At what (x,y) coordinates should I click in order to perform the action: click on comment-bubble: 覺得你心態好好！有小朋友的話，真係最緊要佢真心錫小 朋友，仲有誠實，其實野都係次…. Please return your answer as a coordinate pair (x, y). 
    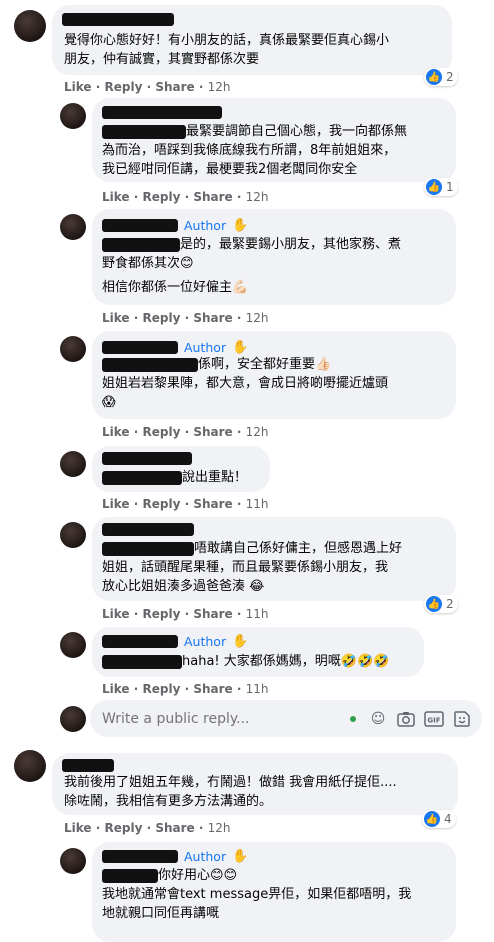
    Looking at the image, I should click on (252, 40).